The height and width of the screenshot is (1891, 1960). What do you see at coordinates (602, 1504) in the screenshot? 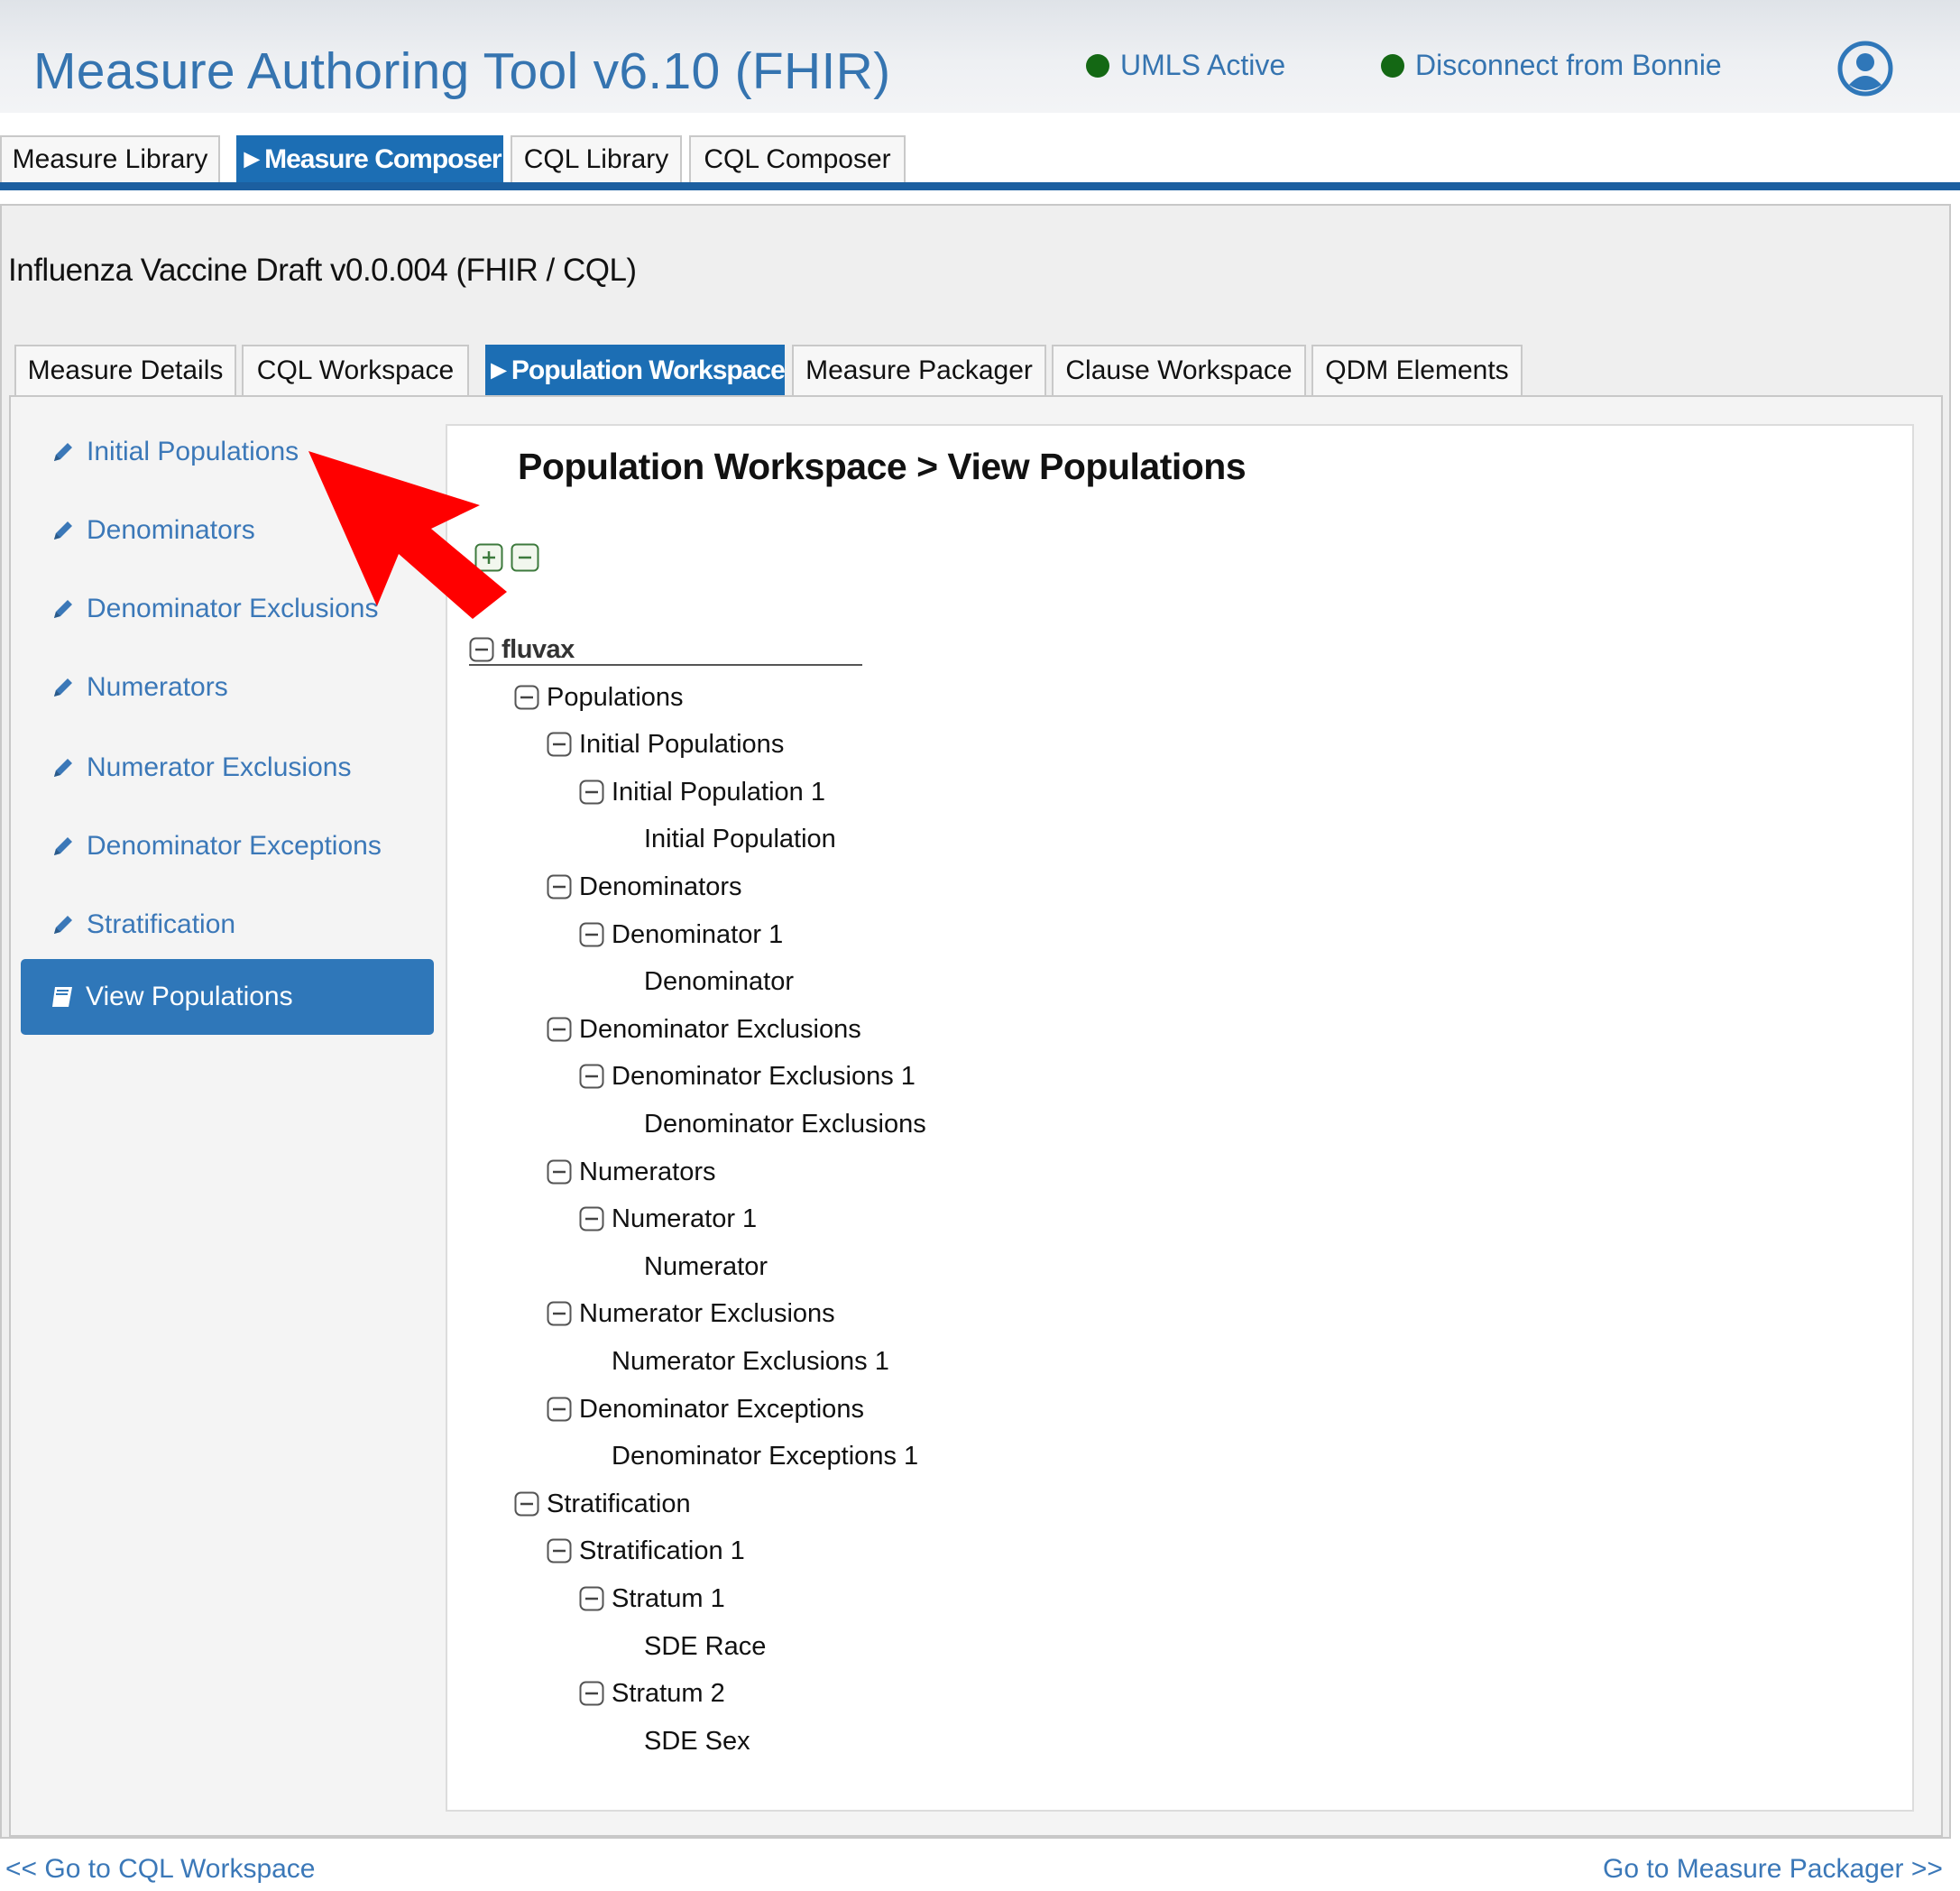
I see `tree-node: Stratification` at bounding box center [602, 1504].